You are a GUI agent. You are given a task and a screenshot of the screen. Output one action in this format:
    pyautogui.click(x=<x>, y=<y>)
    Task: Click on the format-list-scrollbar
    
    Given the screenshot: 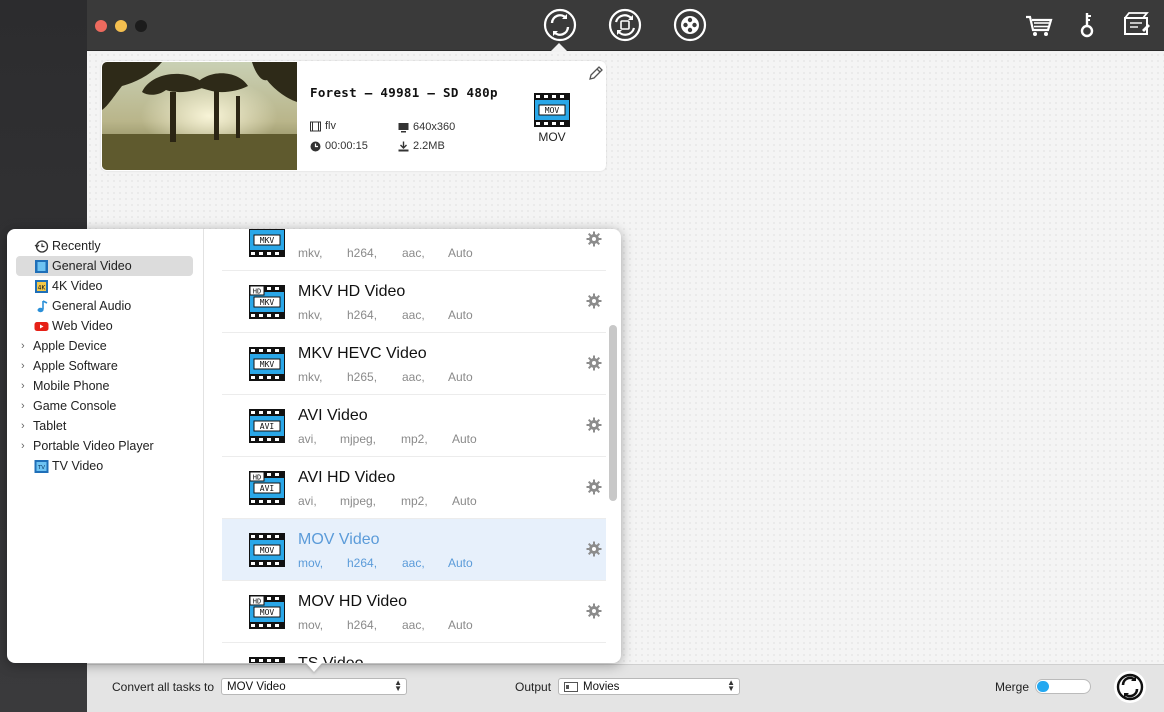 What is the action you would take?
    pyautogui.click(x=613, y=413)
    